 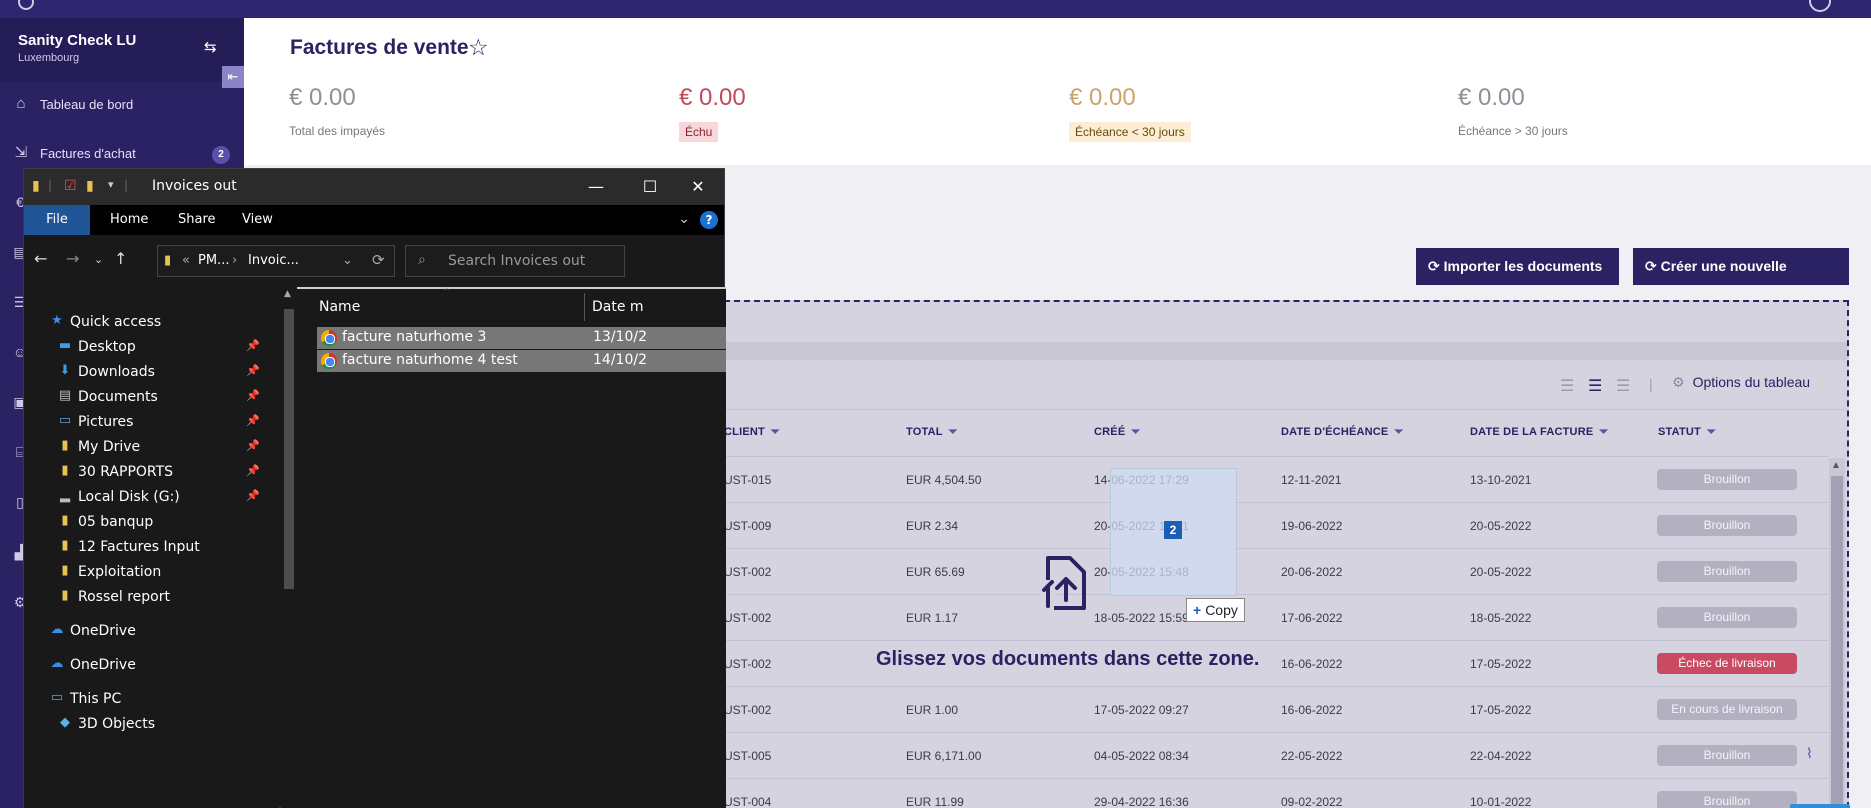 I want to click on column-header-status: STATUT ⏷, so click(x=1687, y=432).